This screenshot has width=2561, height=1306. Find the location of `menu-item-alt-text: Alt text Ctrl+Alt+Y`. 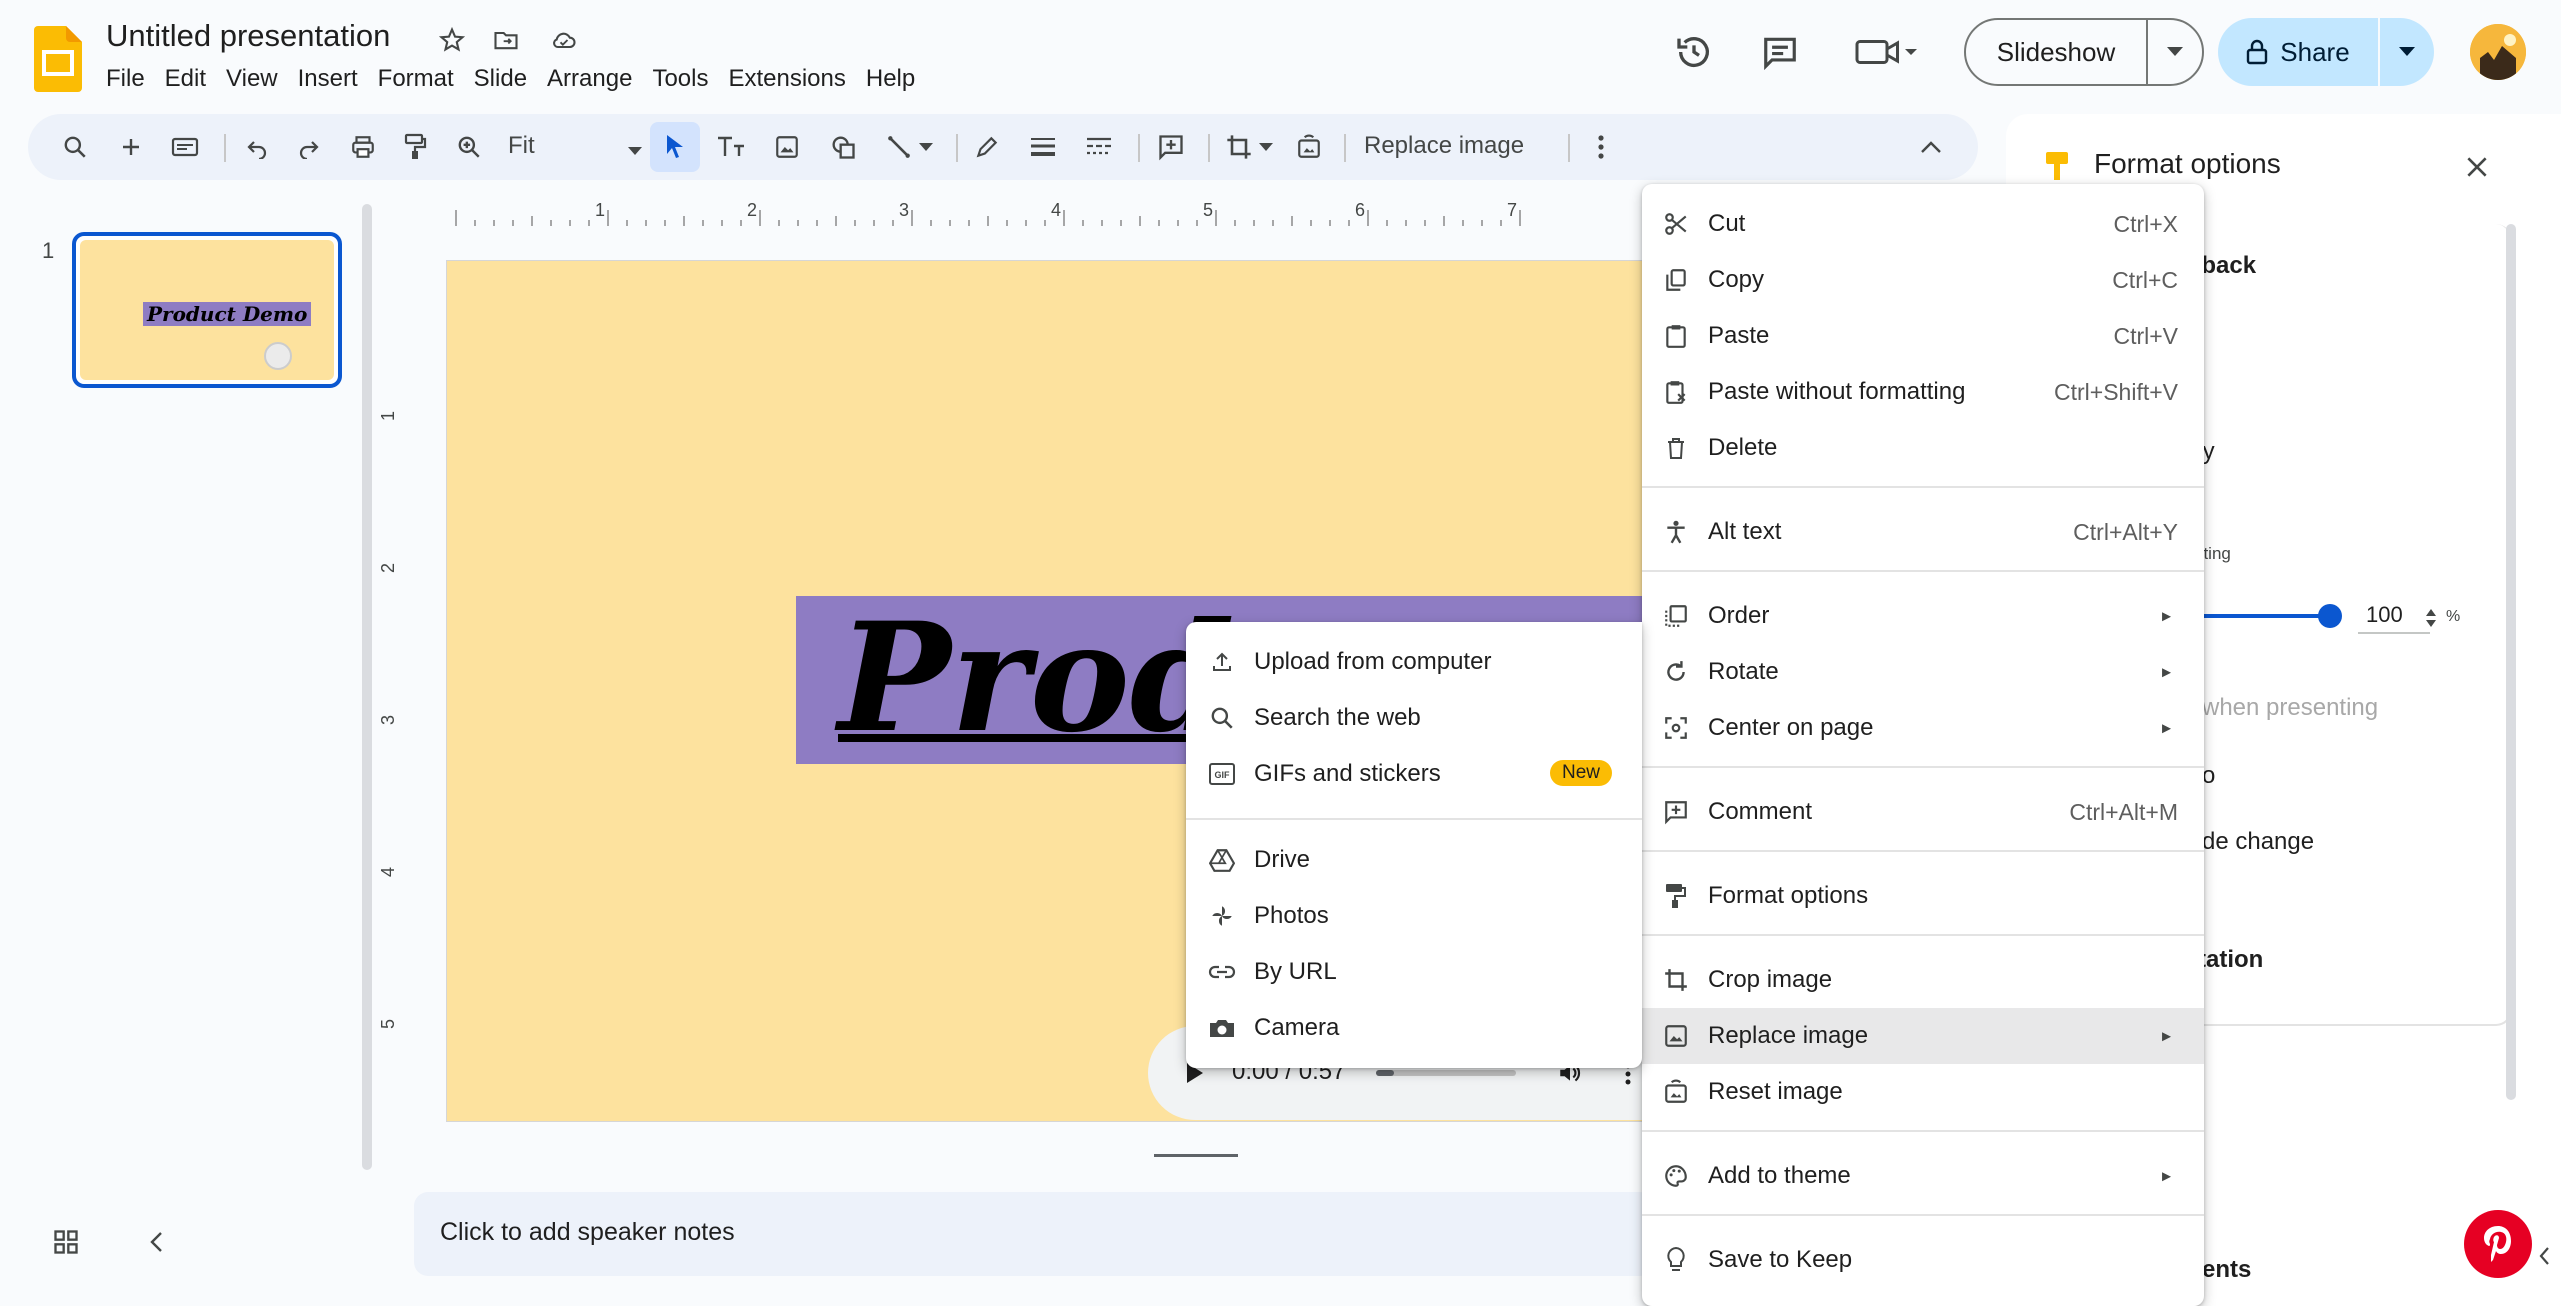

menu-item-alt-text: Alt text Ctrl+Alt+Y is located at coordinates (1923, 532).